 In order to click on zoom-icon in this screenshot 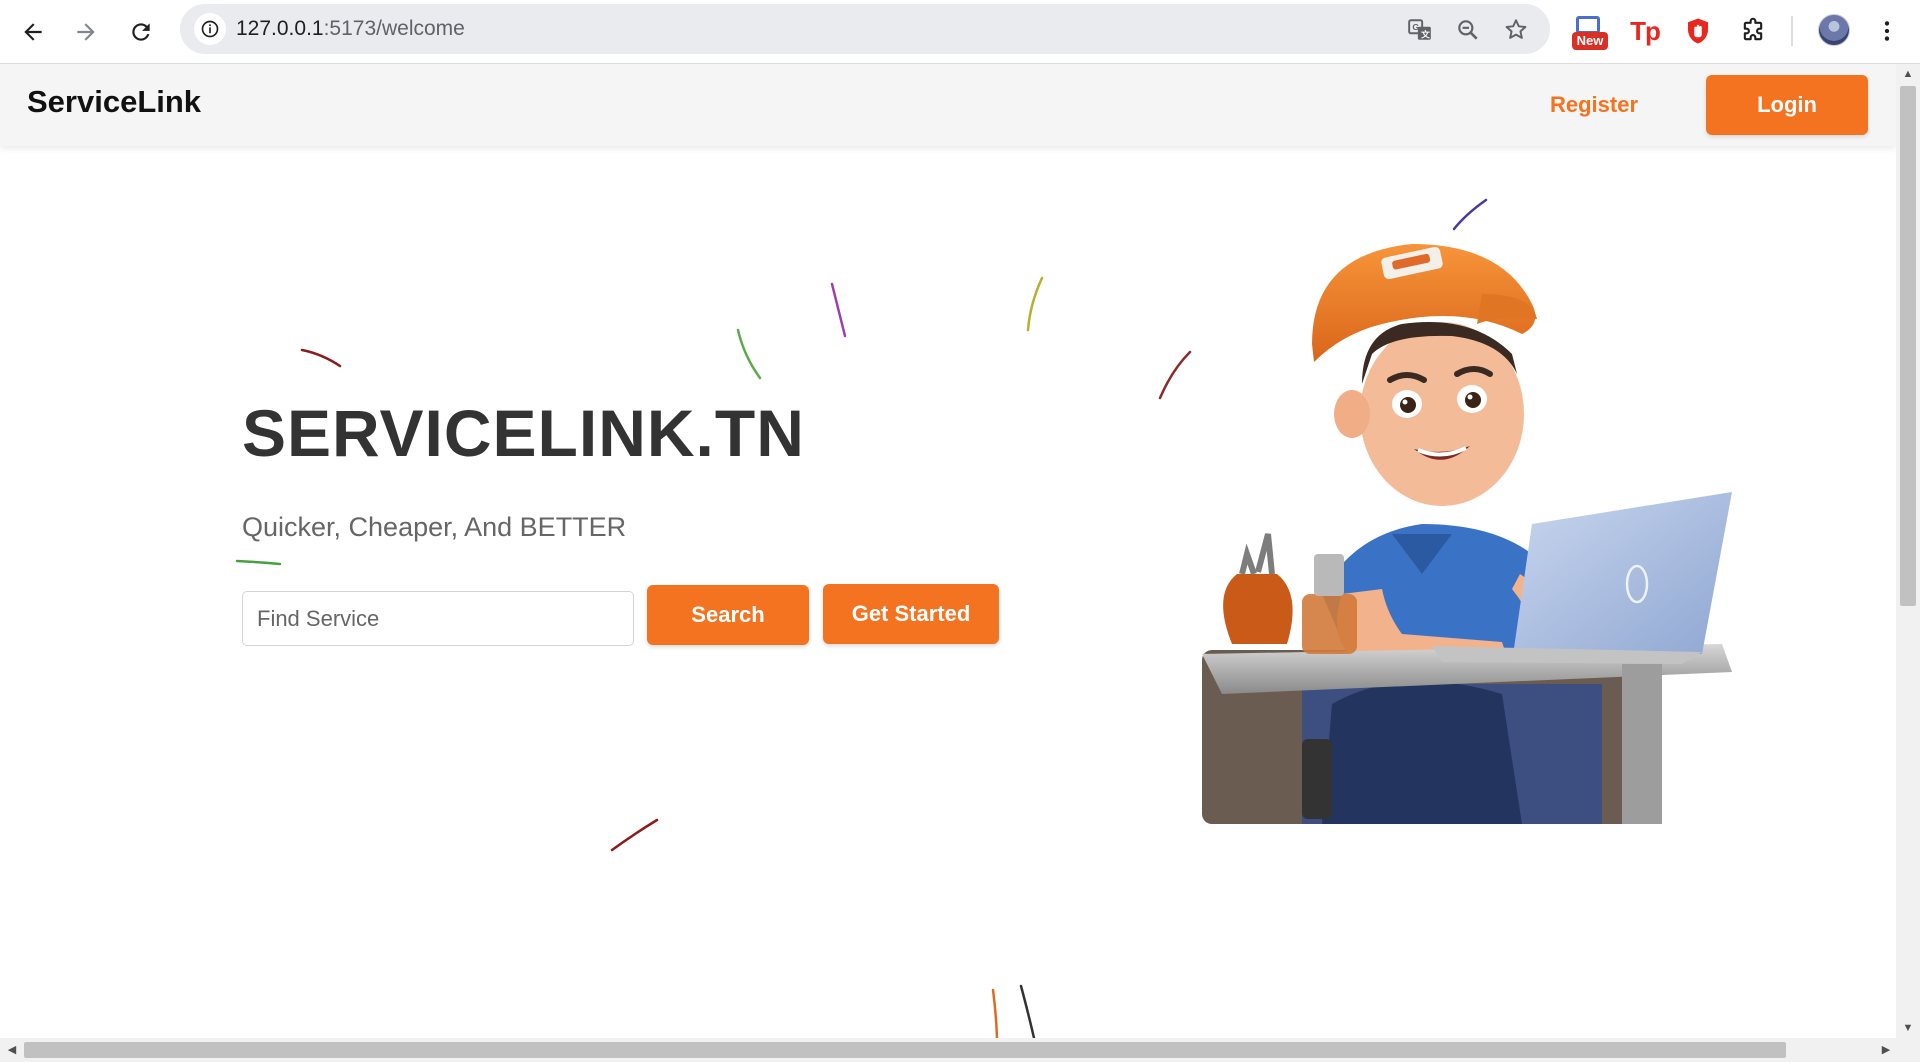, I will do `click(1468, 30)`.